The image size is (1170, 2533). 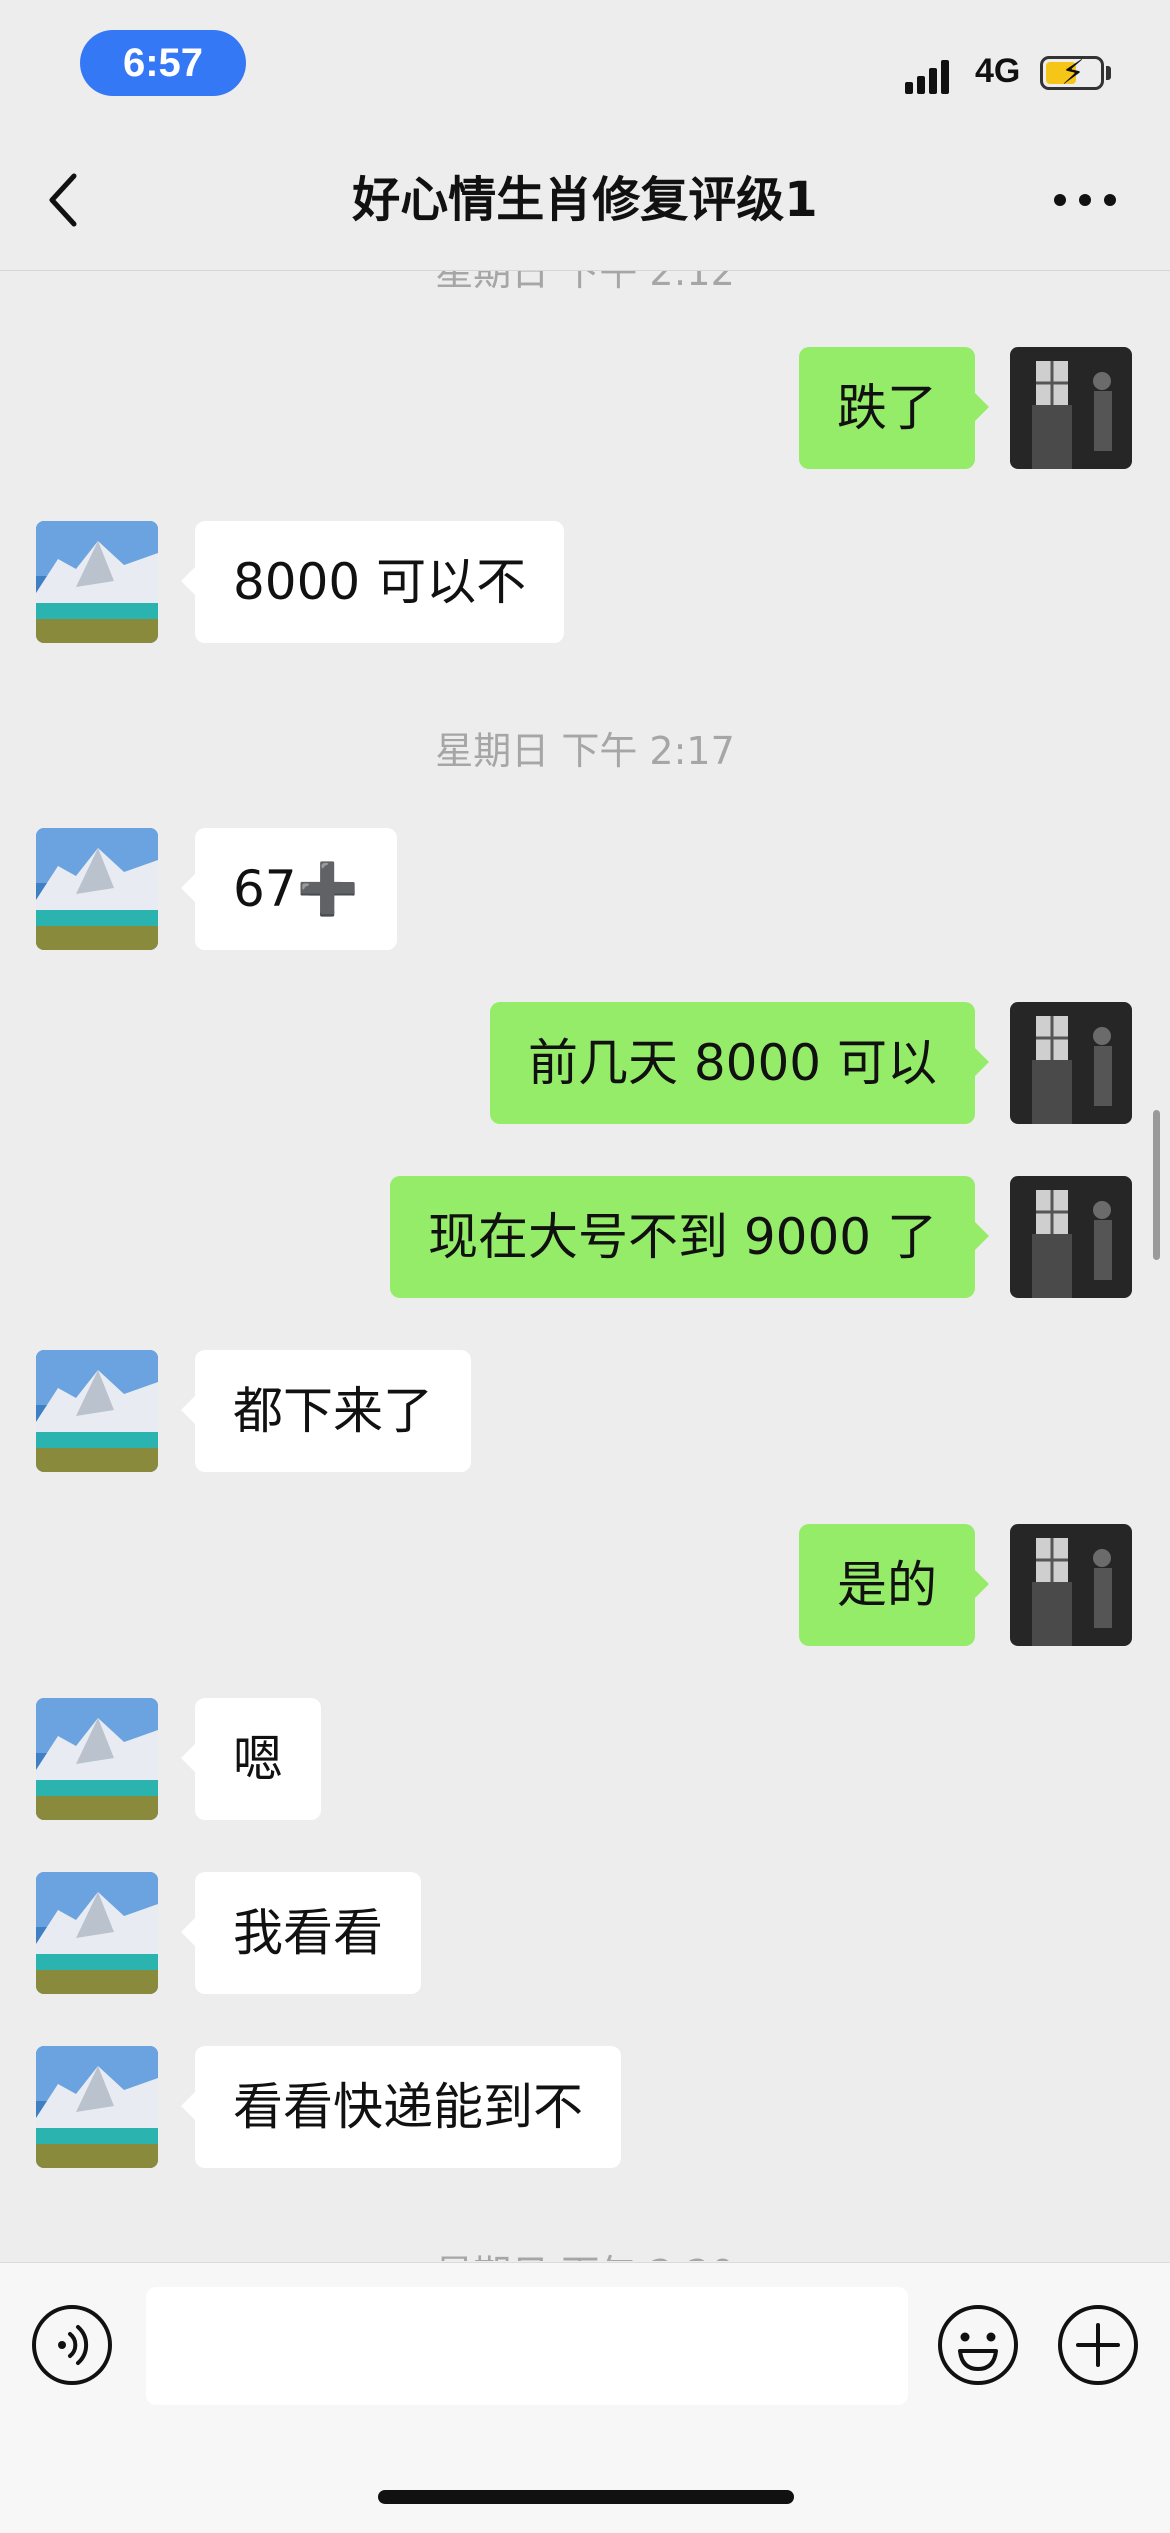 What do you see at coordinates (1072, 73) in the screenshot?
I see `battery-icon: ⚡` at bounding box center [1072, 73].